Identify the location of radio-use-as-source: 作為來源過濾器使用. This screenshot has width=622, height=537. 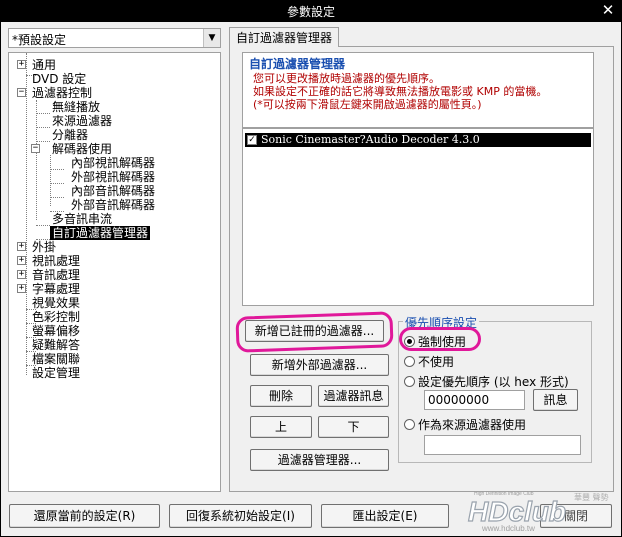
(465, 424).